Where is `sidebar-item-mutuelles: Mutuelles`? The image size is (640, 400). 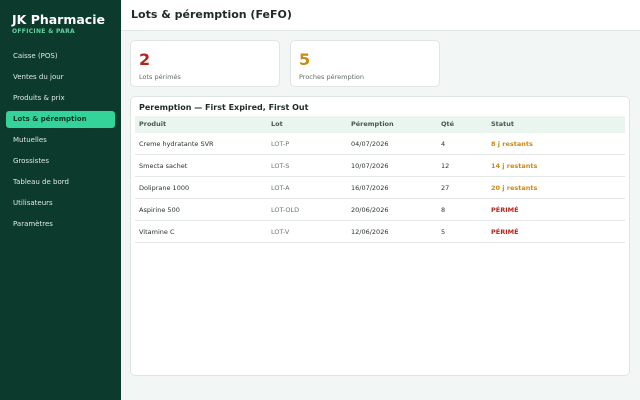
sidebar-item-mutuelles: Mutuelles is located at coordinates (60, 140).